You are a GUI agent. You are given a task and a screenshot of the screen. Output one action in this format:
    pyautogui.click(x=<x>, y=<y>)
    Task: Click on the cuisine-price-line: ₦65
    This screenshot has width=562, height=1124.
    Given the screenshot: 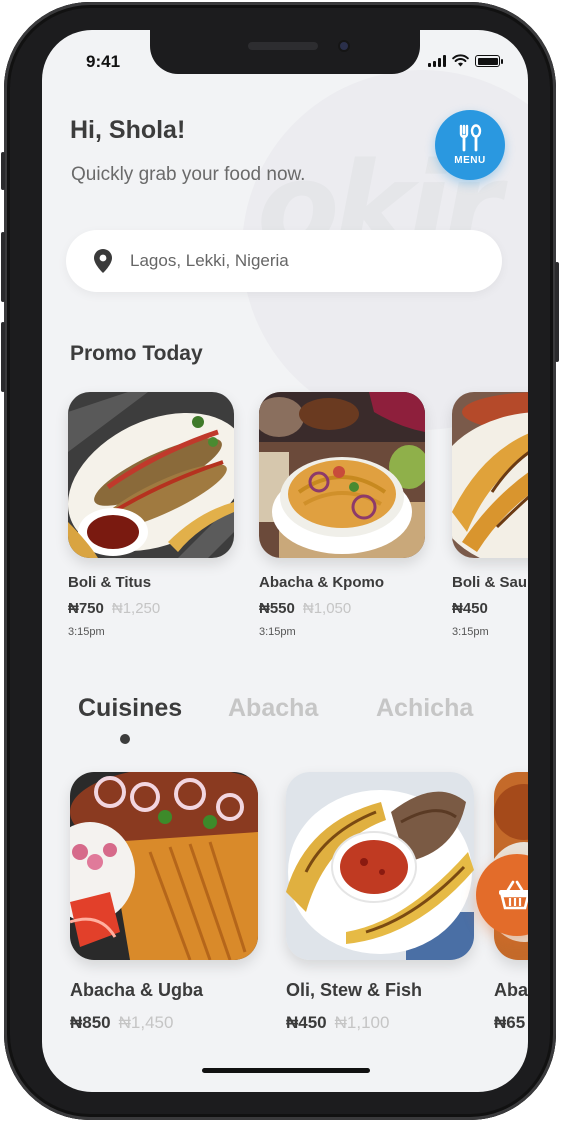 What is the action you would take?
    pyautogui.click(x=511, y=1023)
    